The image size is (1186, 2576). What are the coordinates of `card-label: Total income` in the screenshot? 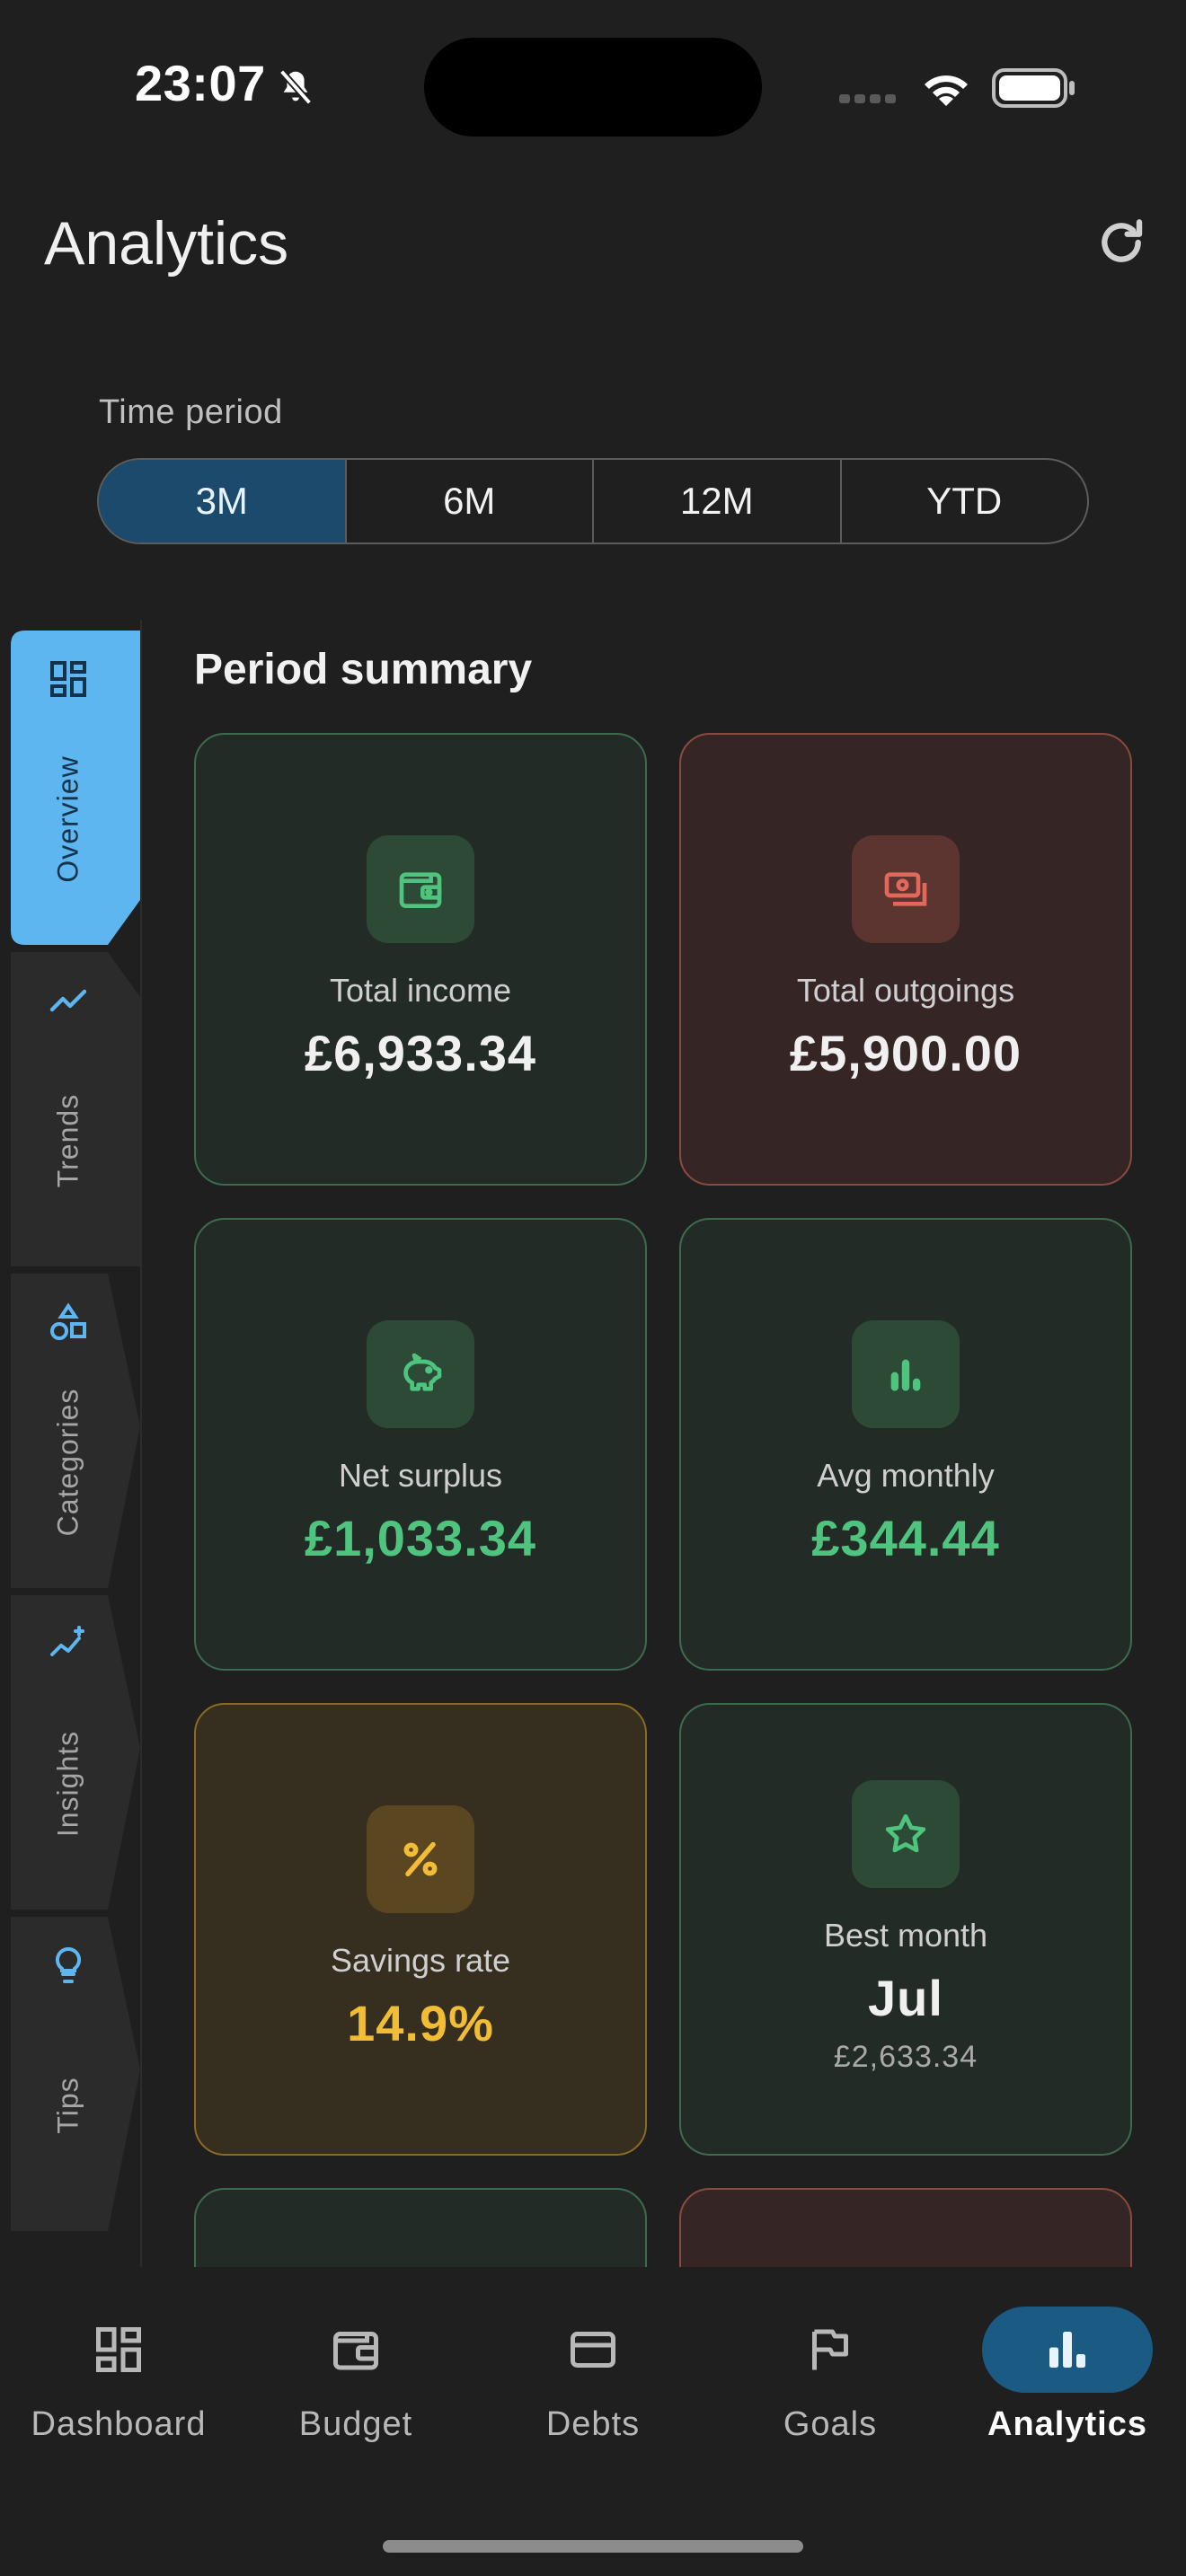 It's located at (420, 990).